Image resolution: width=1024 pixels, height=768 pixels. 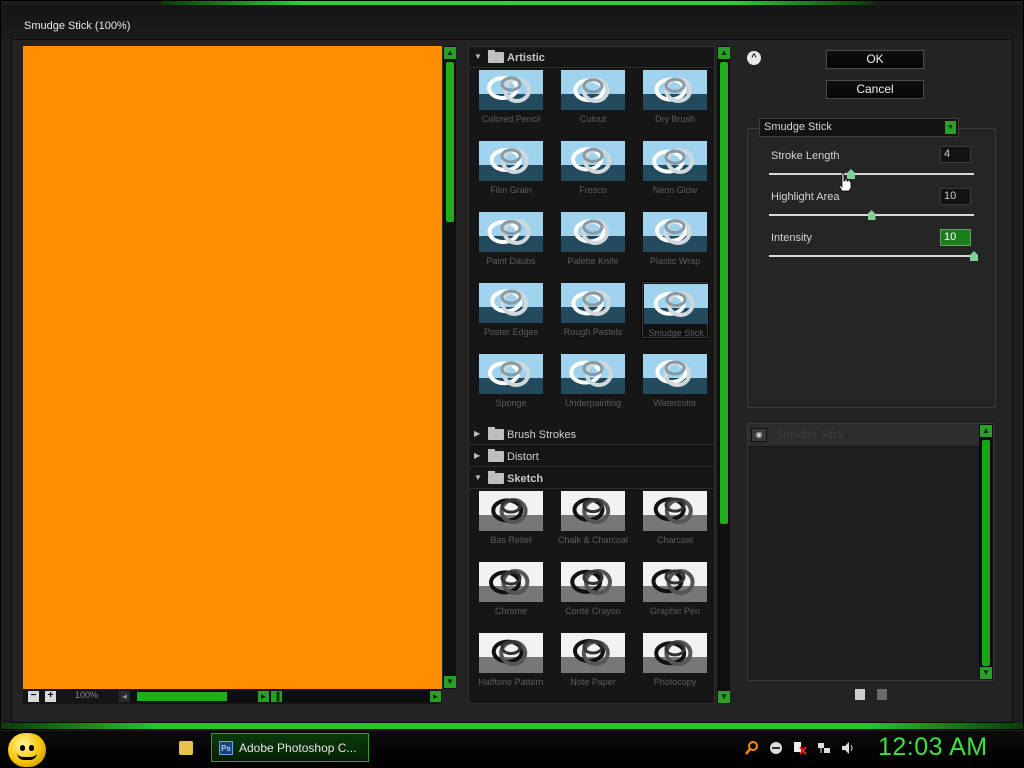 What do you see at coordinates (511, 168) in the screenshot?
I see `filter-thumb-film-grain: Film Grain` at bounding box center [511, 168].